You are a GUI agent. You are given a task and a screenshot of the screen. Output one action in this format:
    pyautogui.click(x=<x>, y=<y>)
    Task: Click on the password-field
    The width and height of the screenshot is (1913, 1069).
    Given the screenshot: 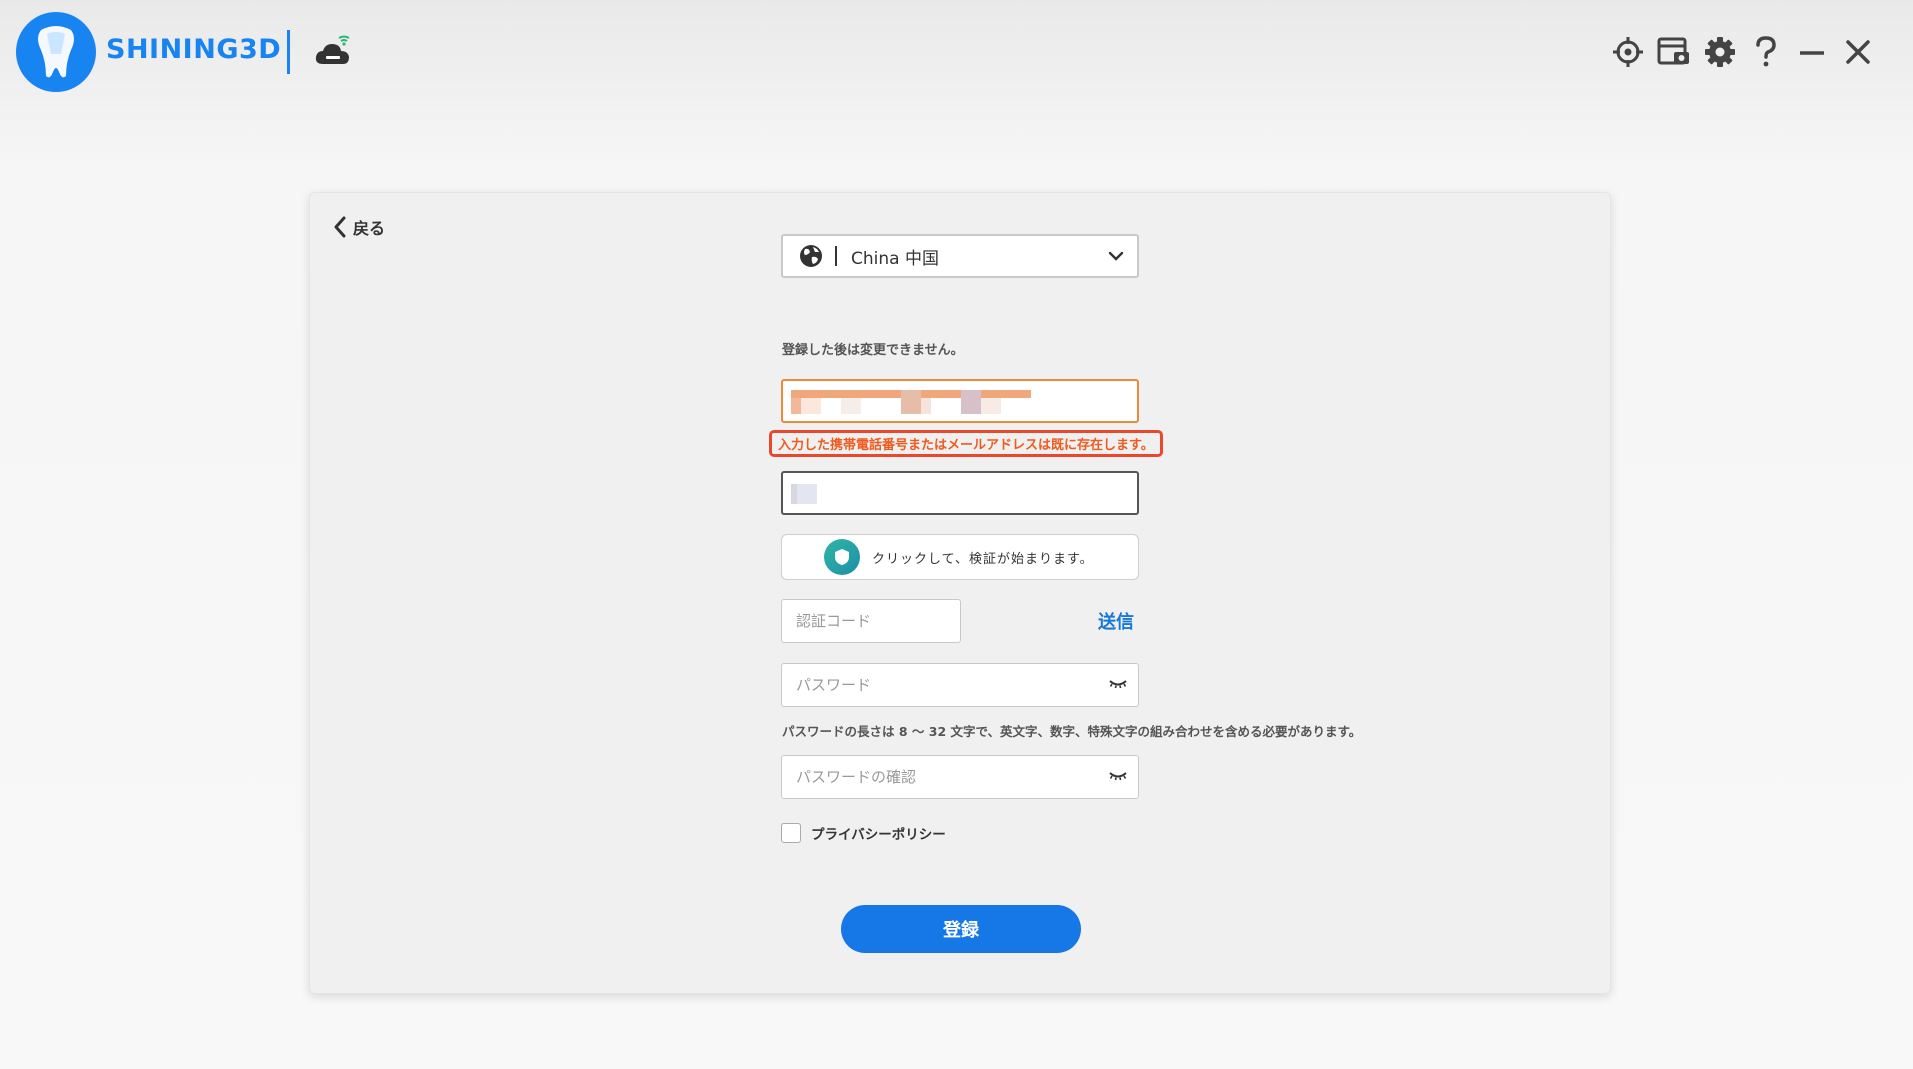 What is the action you would take?
    pyautogui.click(x=960, y=685)
    